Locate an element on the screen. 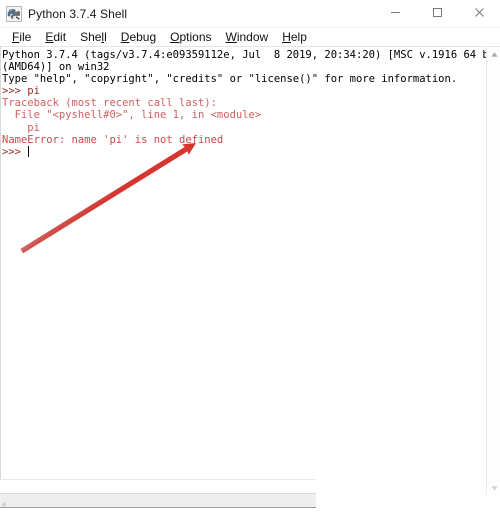  horizontal-scrollbar-thumb is located at coordinates (157, 500).